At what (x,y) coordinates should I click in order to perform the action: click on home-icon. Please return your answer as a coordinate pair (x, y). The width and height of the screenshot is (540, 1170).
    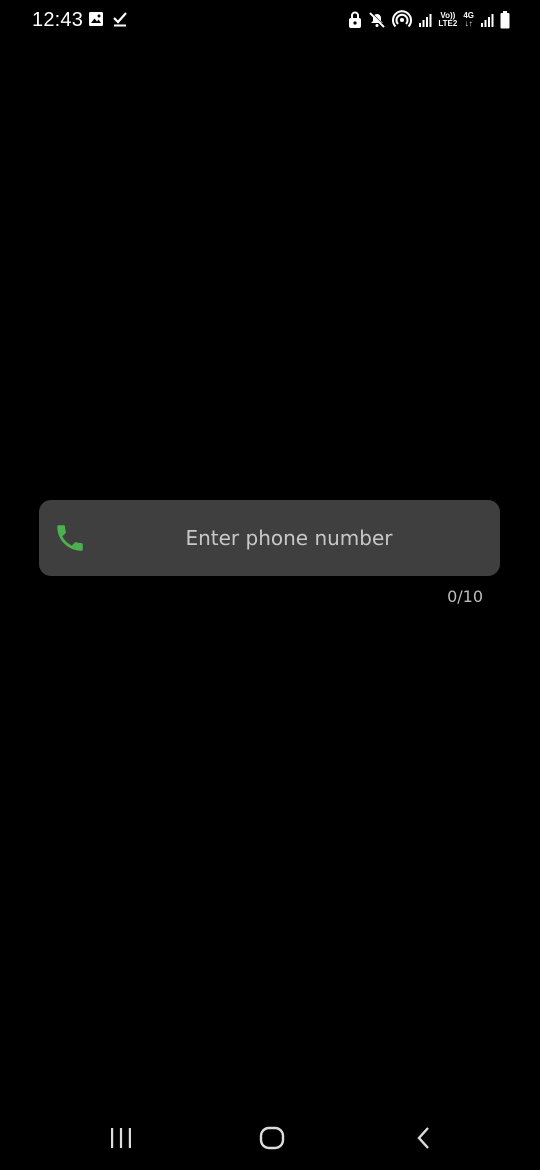
    Looking at the image, I should click on (272, 1140).